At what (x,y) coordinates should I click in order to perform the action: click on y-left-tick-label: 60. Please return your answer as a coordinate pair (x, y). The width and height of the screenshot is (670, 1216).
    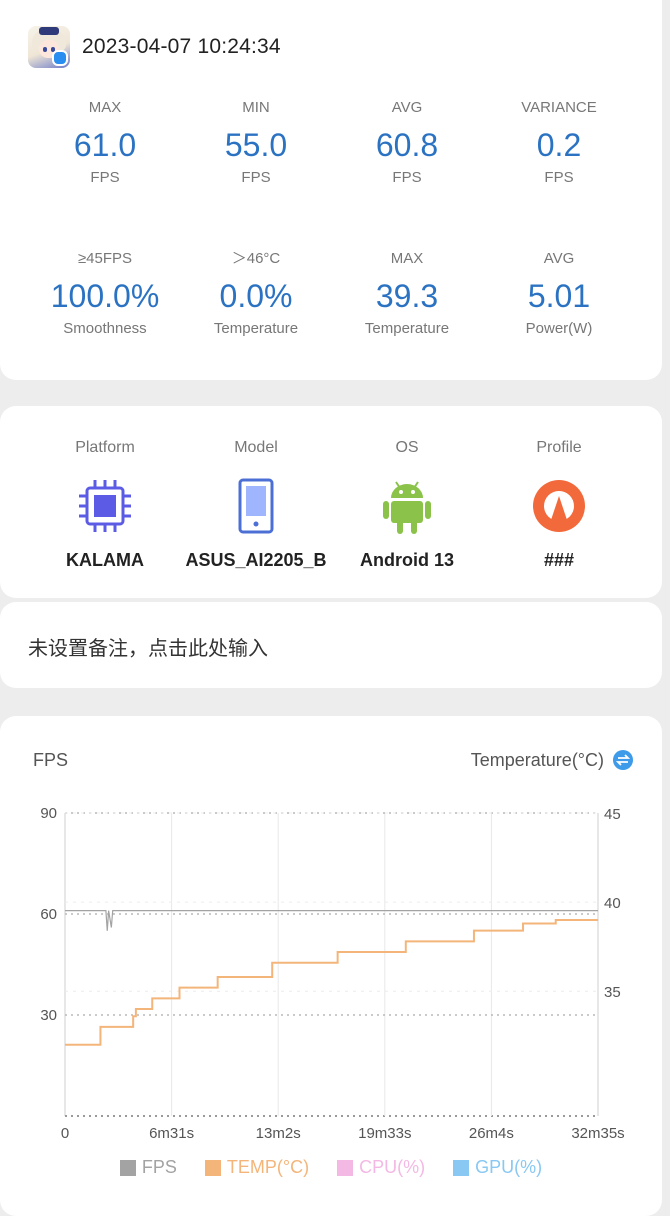
    Looking at the image, I should click on (48, 914).